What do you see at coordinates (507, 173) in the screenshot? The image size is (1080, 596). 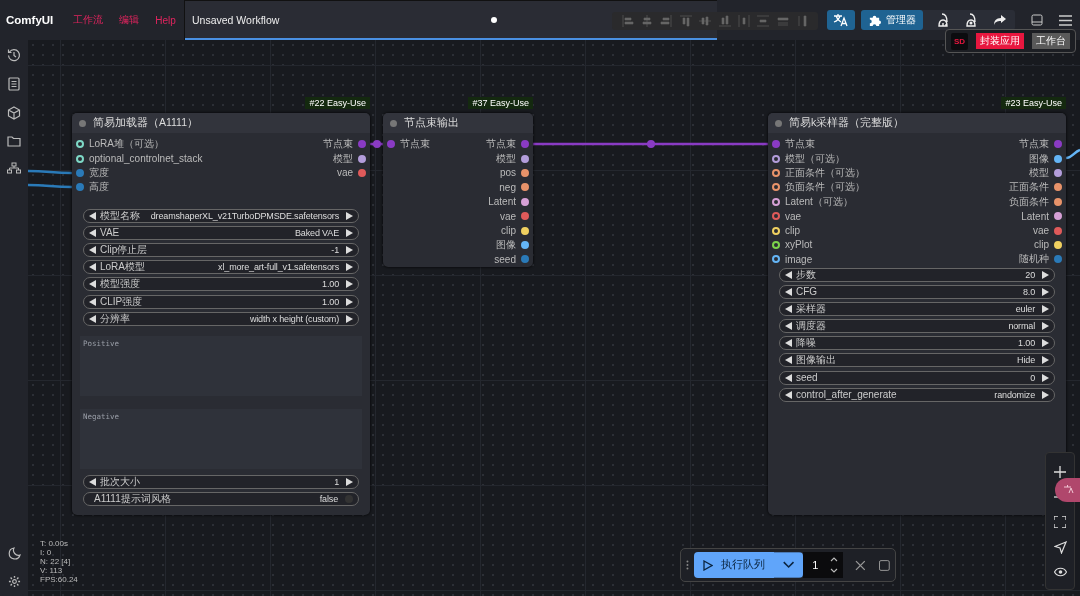 I see `output-label: pos` at bounding box center [507, 173].